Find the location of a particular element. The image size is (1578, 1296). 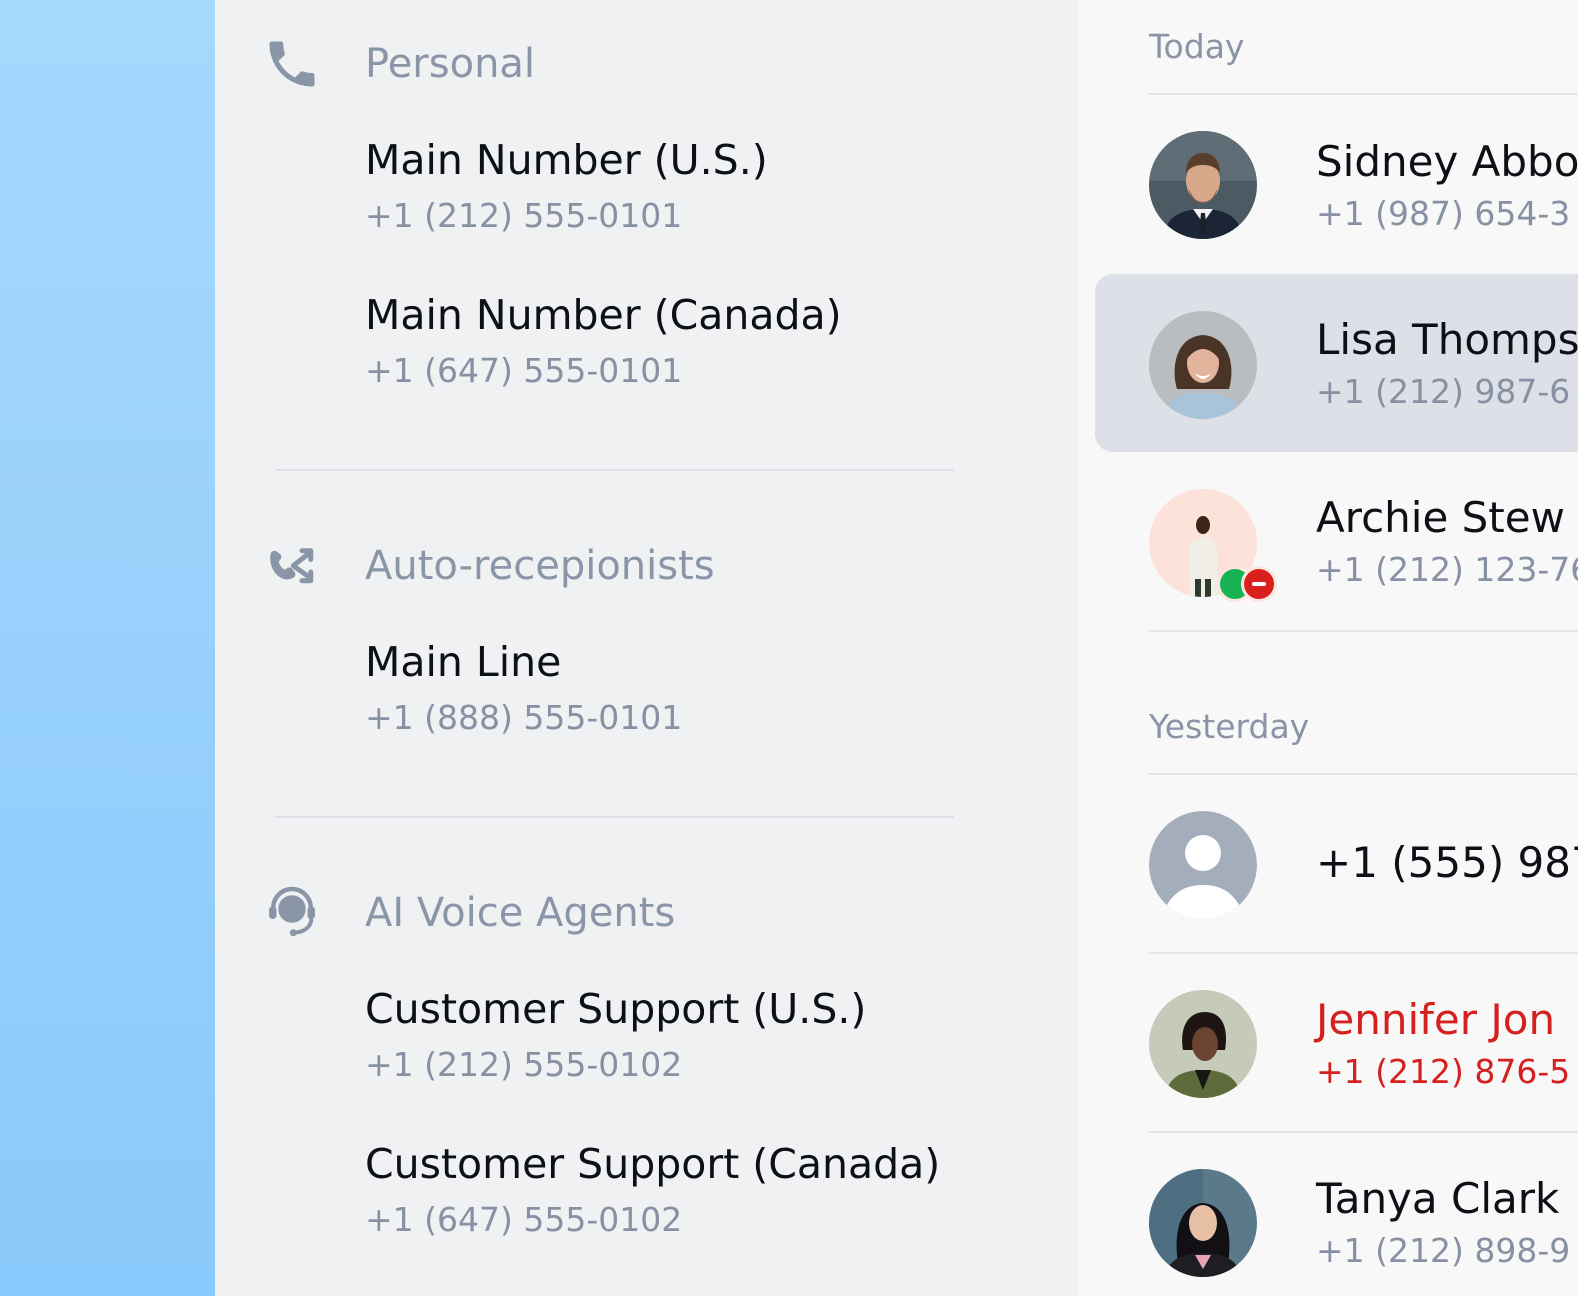

line-number: +1 (647) 555-0101 is located at coordinates (524, 370).